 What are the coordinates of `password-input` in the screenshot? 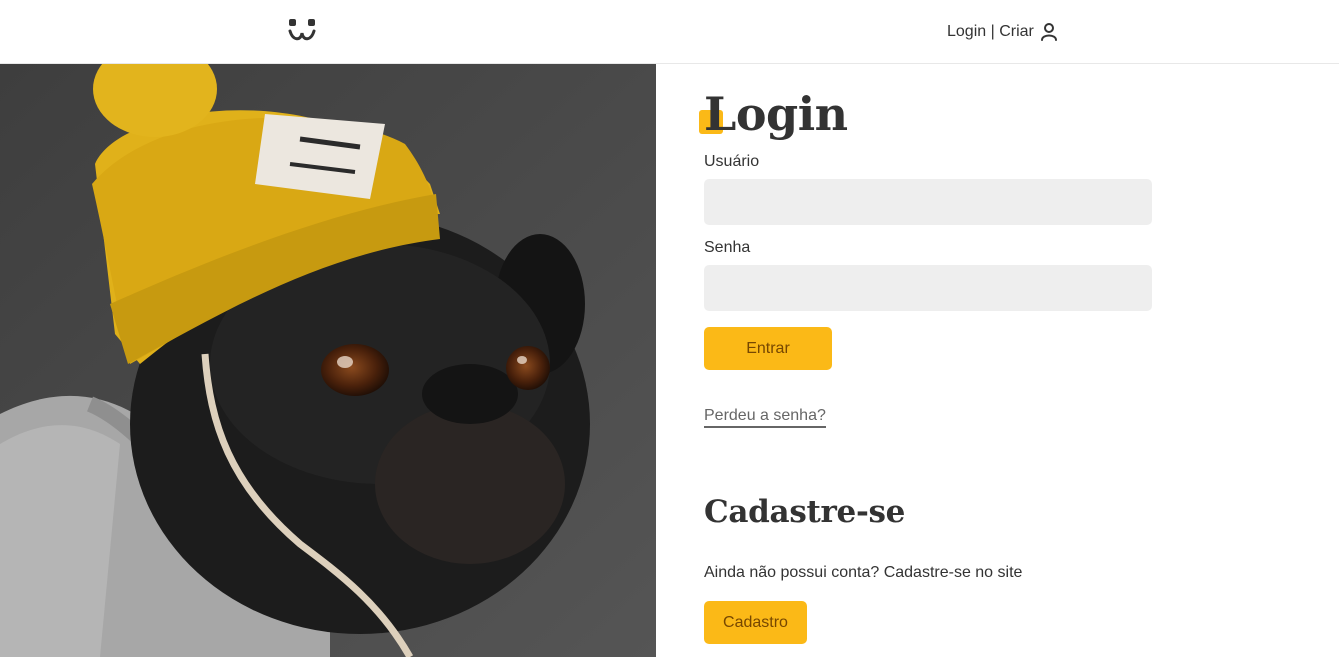 It's located at (928, 288).